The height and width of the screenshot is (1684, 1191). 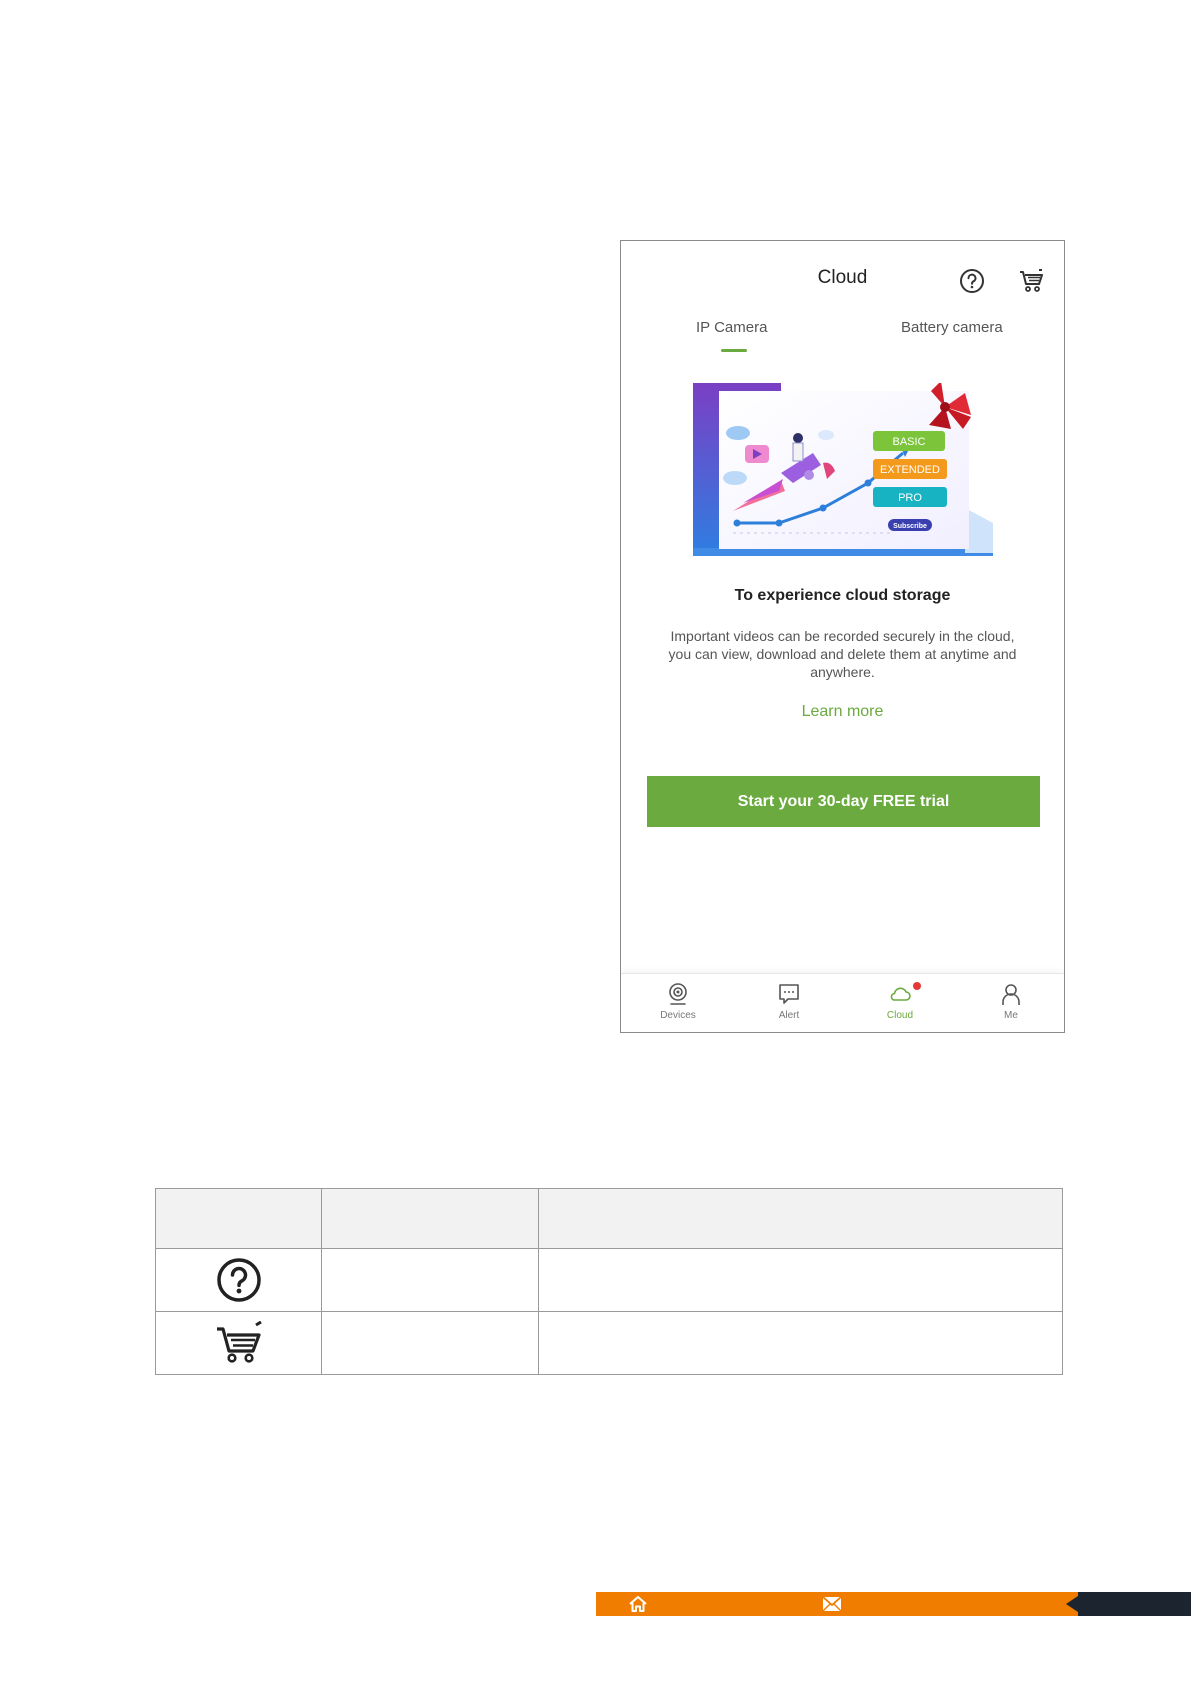 What do you see at coordinates (900, 1001) in the screenshot?
I see `nav-item-cloud: Cloud` at bounding box center [900, 1001].